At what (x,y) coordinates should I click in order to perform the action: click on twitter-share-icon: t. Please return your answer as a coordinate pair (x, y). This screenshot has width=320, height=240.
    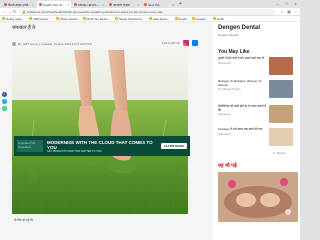
    Looking at the image, I should click on (4, 101).